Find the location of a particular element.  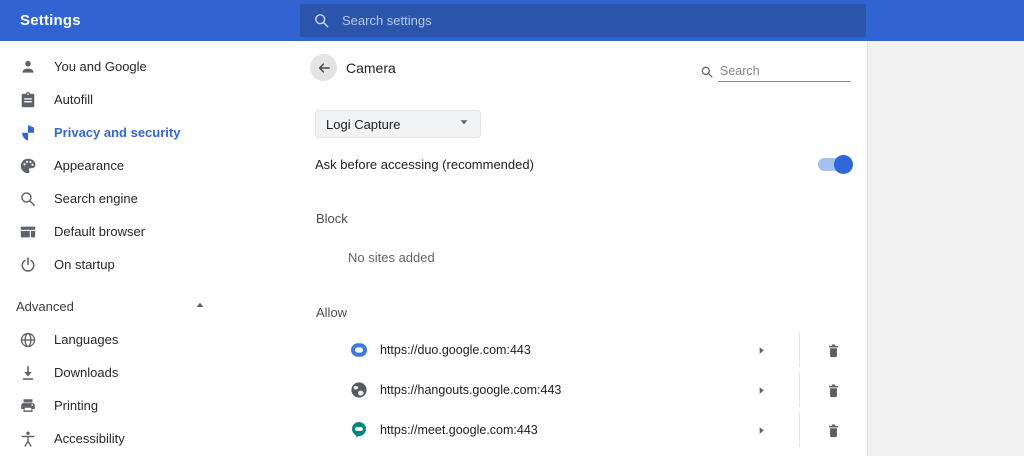

globe-favicon-icon is located at coordinates (359, 390).